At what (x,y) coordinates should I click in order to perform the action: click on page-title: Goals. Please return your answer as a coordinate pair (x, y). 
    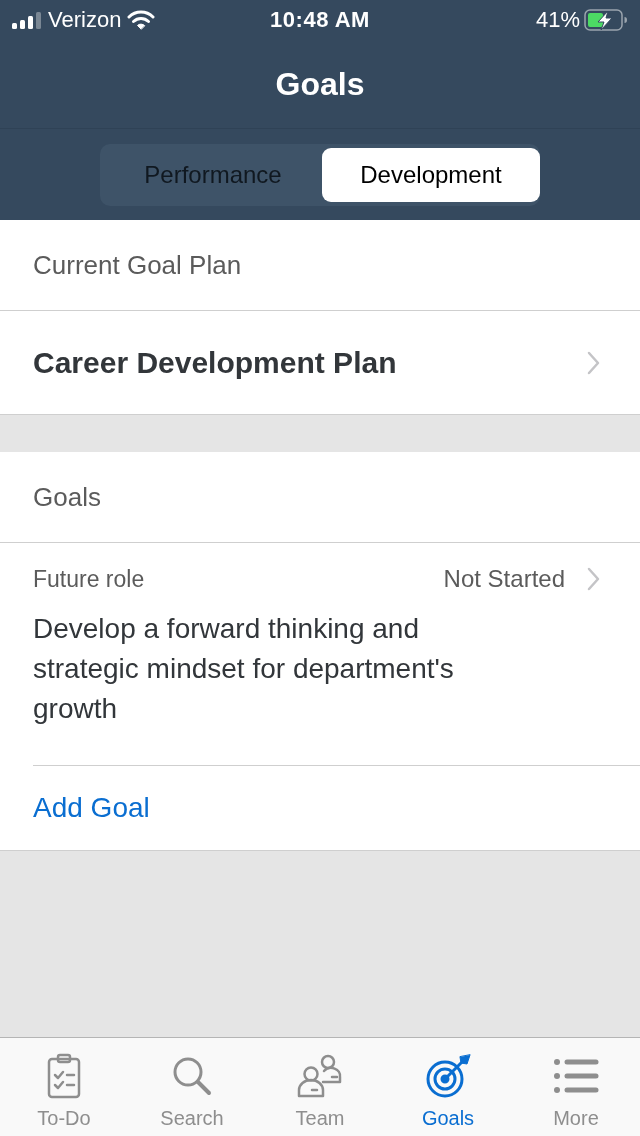
    Looking at the image, I should click on (320, 84).